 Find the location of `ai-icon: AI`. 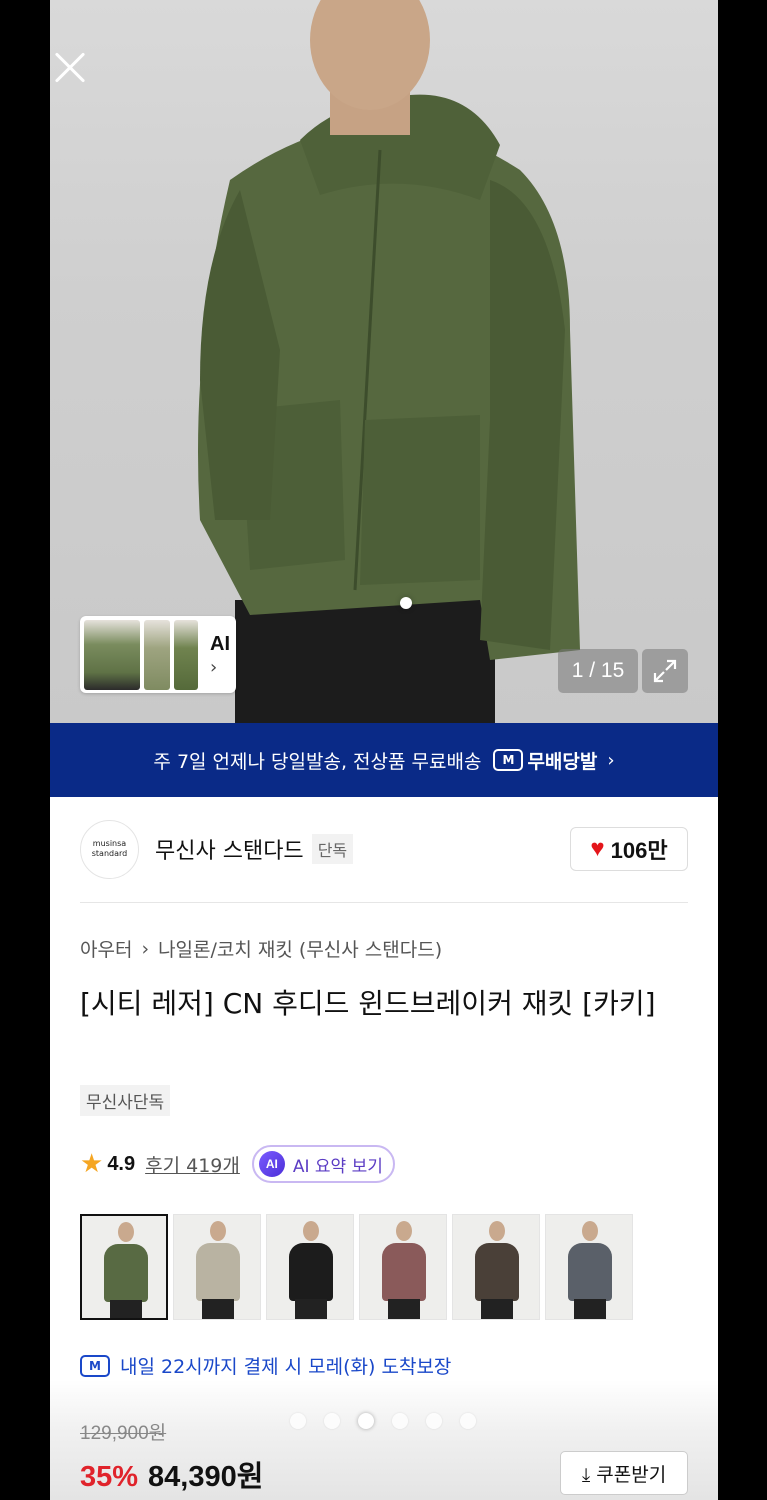

ai-icon: AI is located at coordinates (271, 1164).